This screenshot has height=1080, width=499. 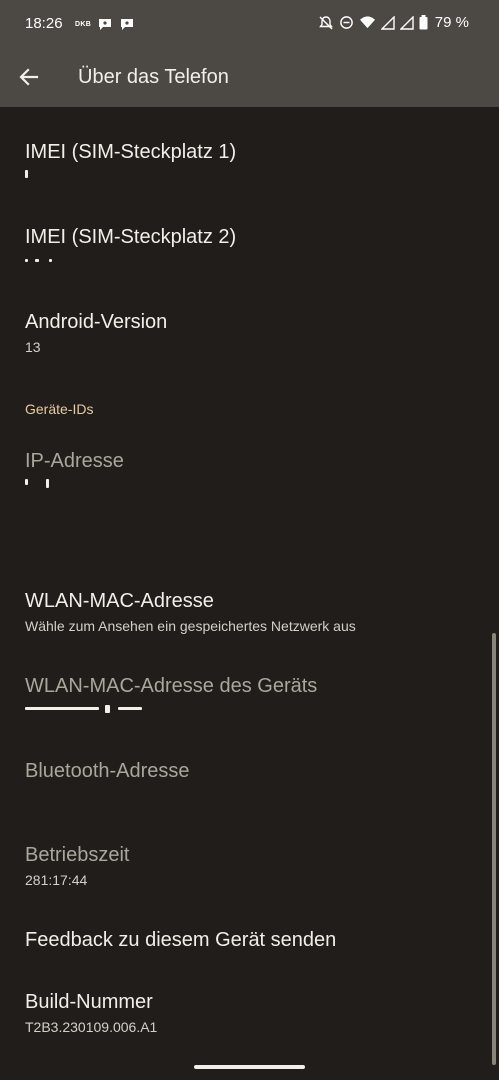 I want to click on status-time: 18:26, so click(x=44, y=23).